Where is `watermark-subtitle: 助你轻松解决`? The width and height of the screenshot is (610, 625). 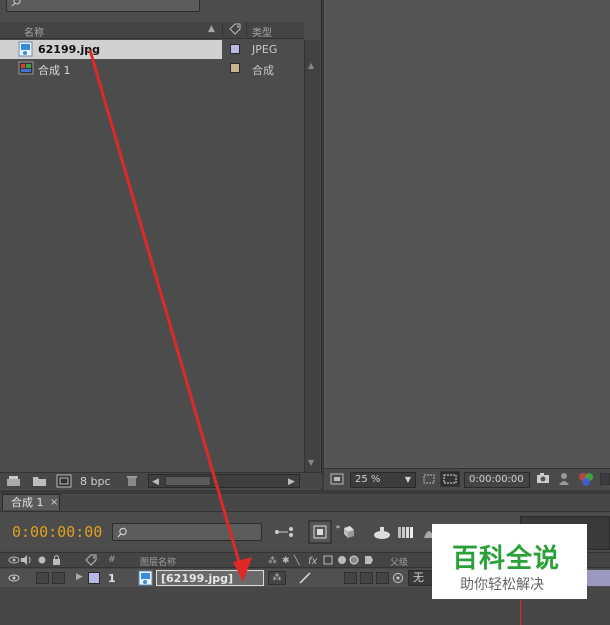
watermark-subtitle: 助你轻松解决 is located at coordinates (502, 585).